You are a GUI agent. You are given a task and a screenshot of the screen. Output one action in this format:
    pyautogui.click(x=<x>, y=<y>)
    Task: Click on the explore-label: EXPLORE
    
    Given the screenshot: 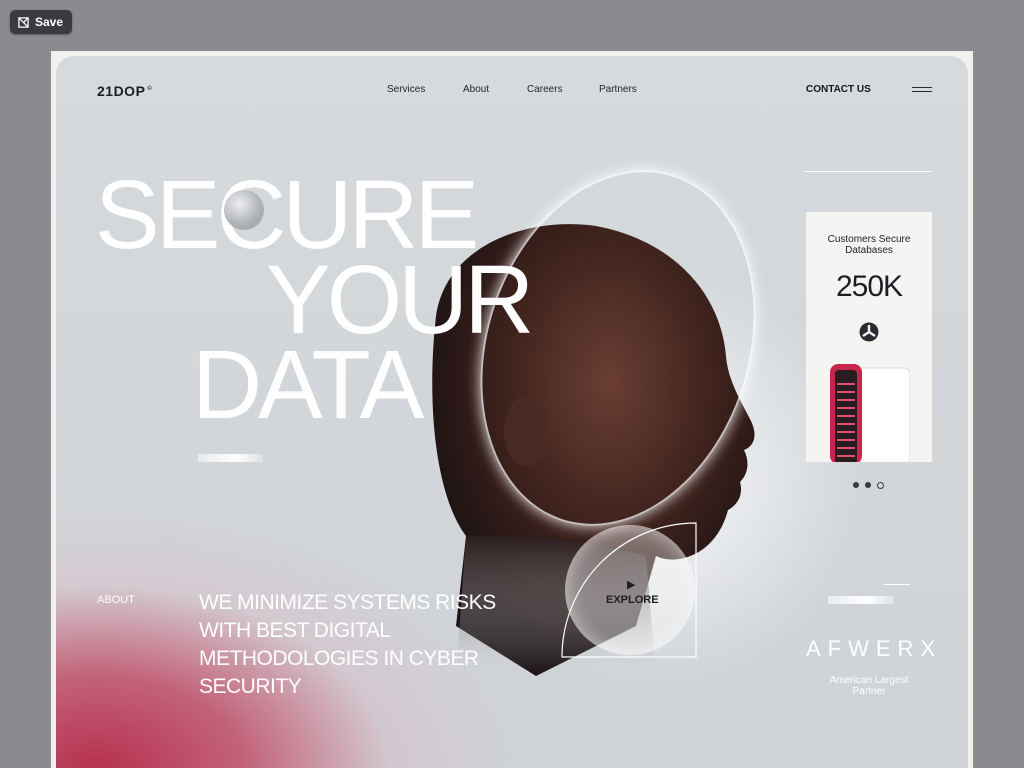 What is the action you would take?
    pyautogui.click(x=632, y=600)
    